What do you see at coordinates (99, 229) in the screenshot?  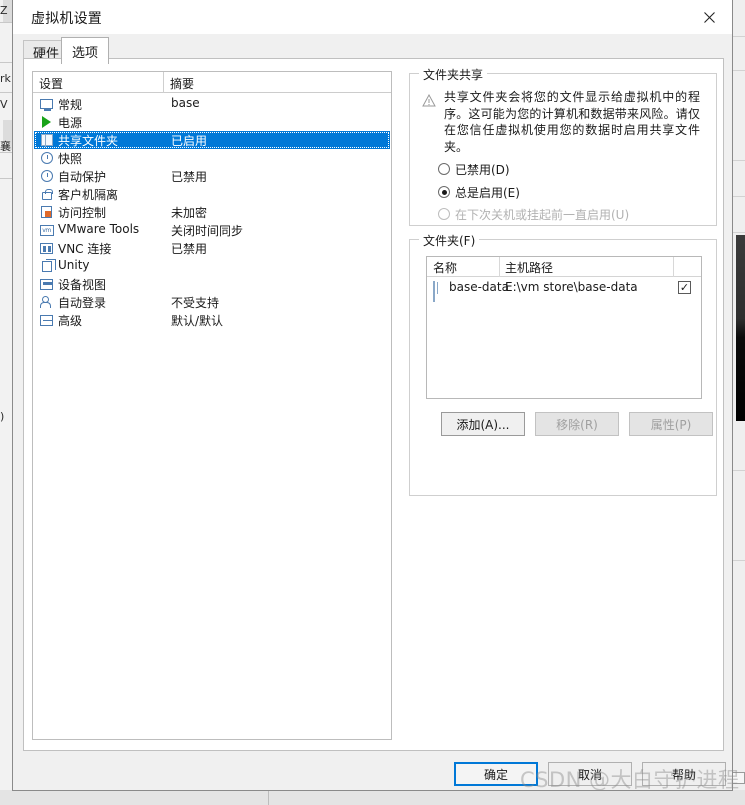 I see `settings-row-label: VMware Tools` at bounding box center [99, 229].